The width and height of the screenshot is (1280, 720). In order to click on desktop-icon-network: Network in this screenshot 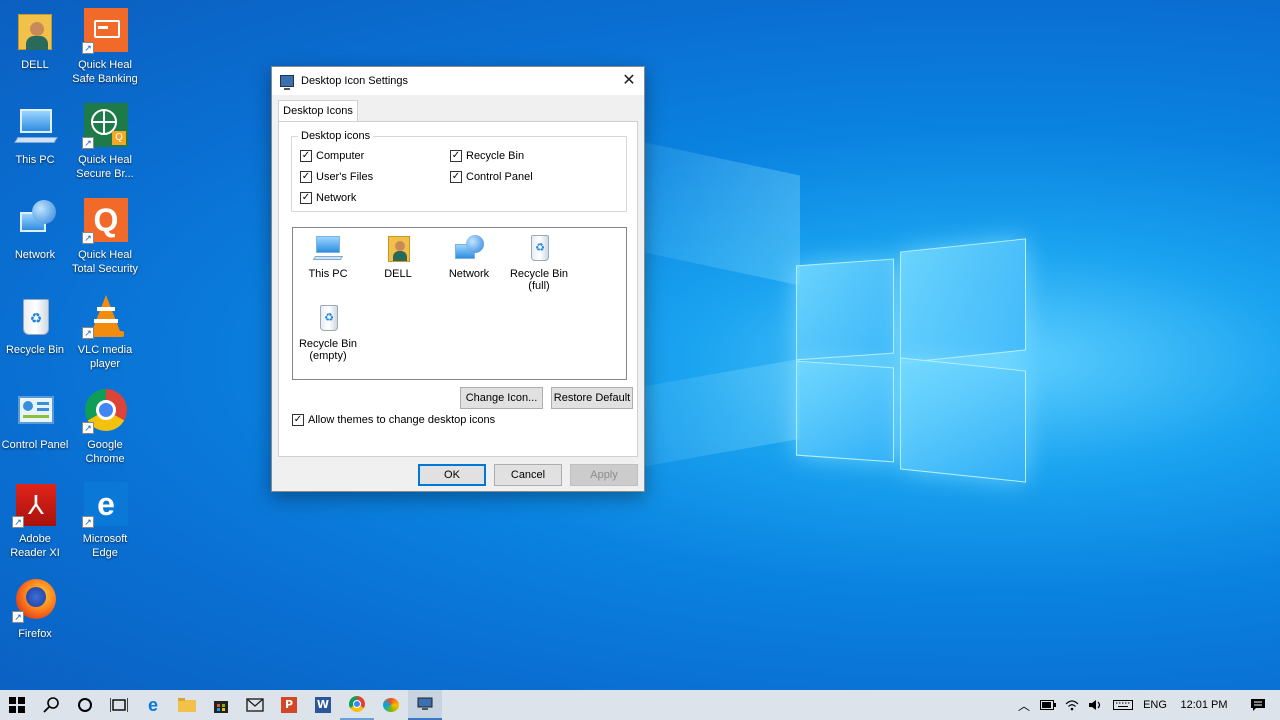, I will do `click(35, 230)`.